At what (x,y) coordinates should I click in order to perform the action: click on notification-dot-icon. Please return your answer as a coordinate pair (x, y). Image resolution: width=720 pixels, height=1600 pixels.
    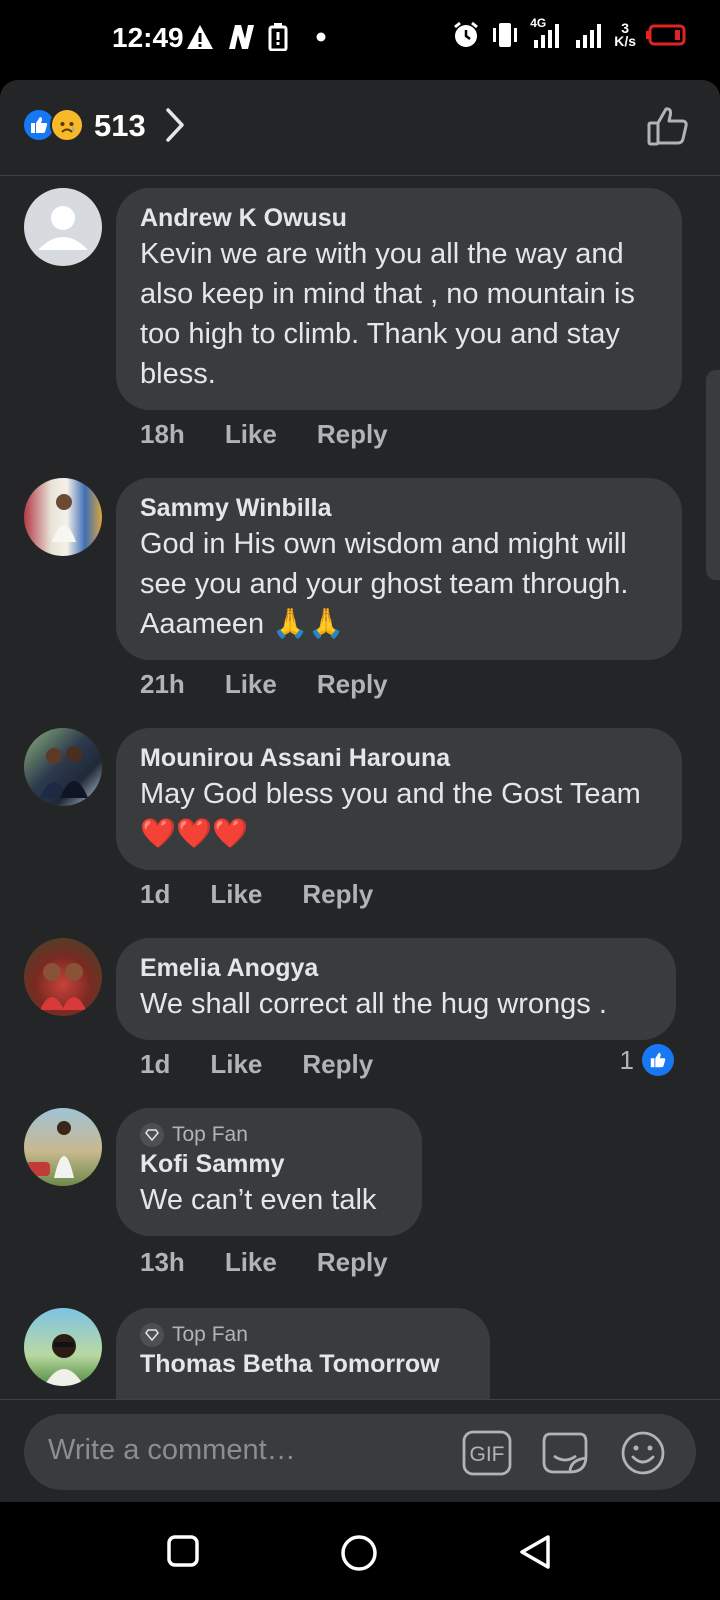
    Looking at the image, I should click on (321, 37).